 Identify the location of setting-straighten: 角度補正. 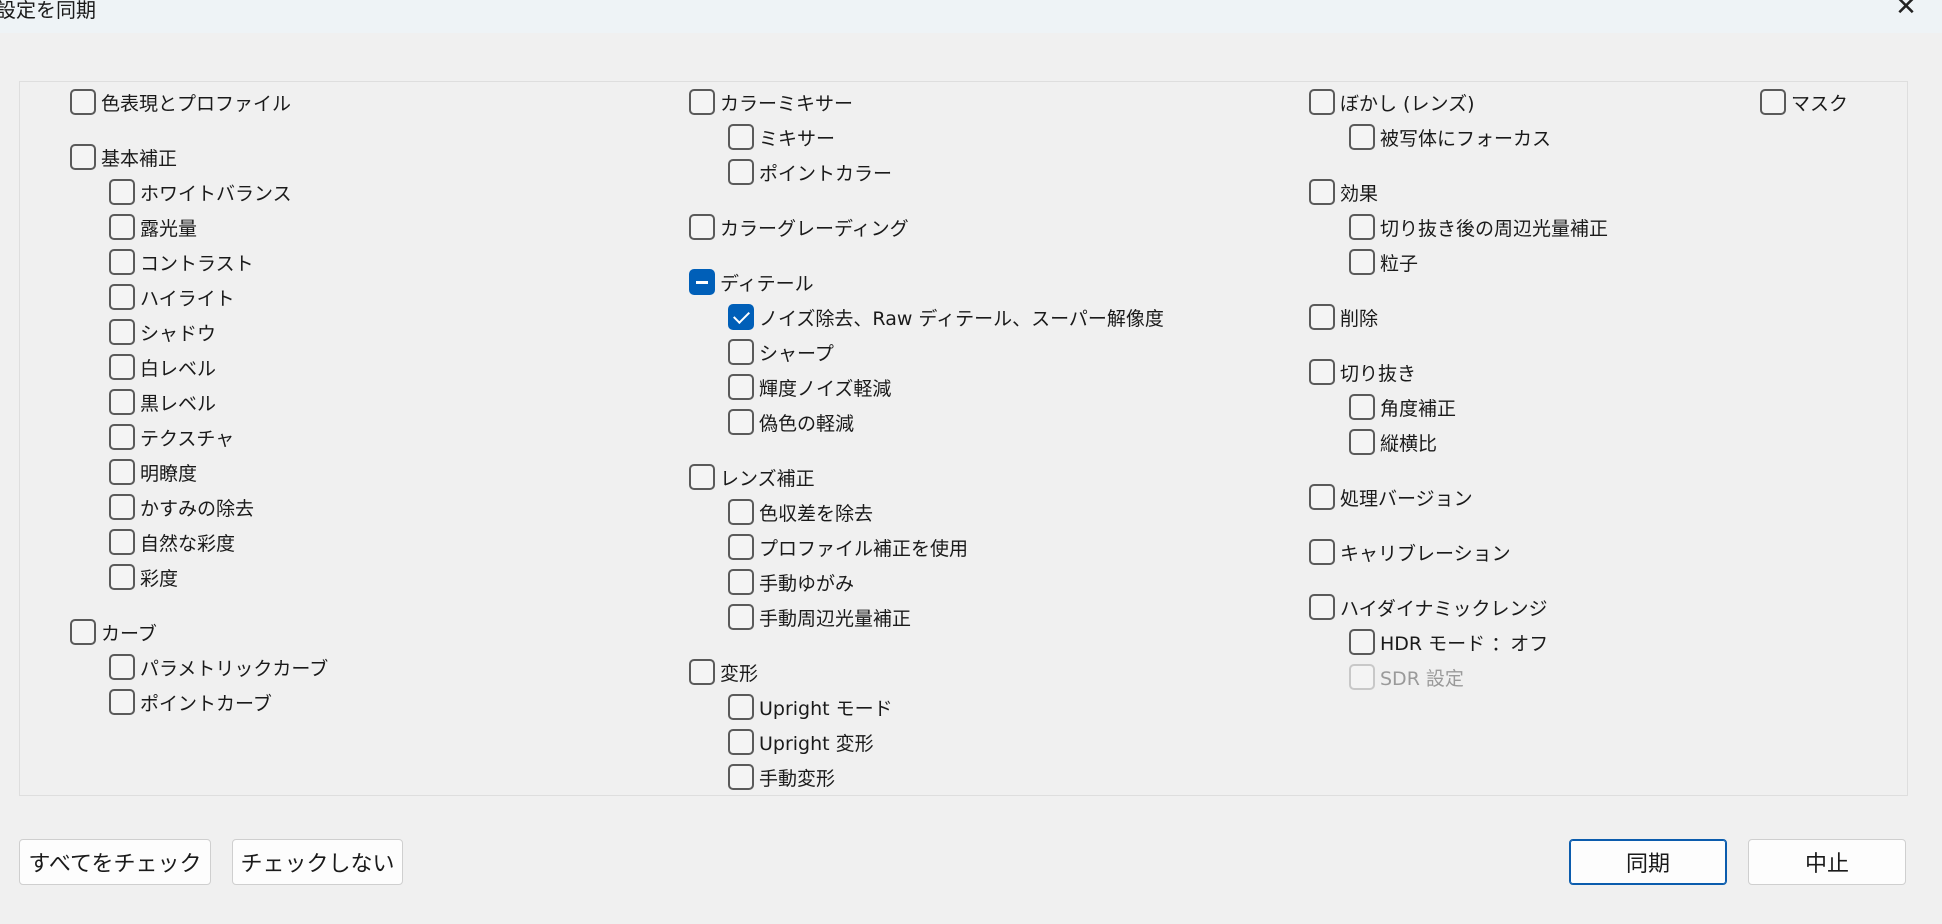
(1402, 407).